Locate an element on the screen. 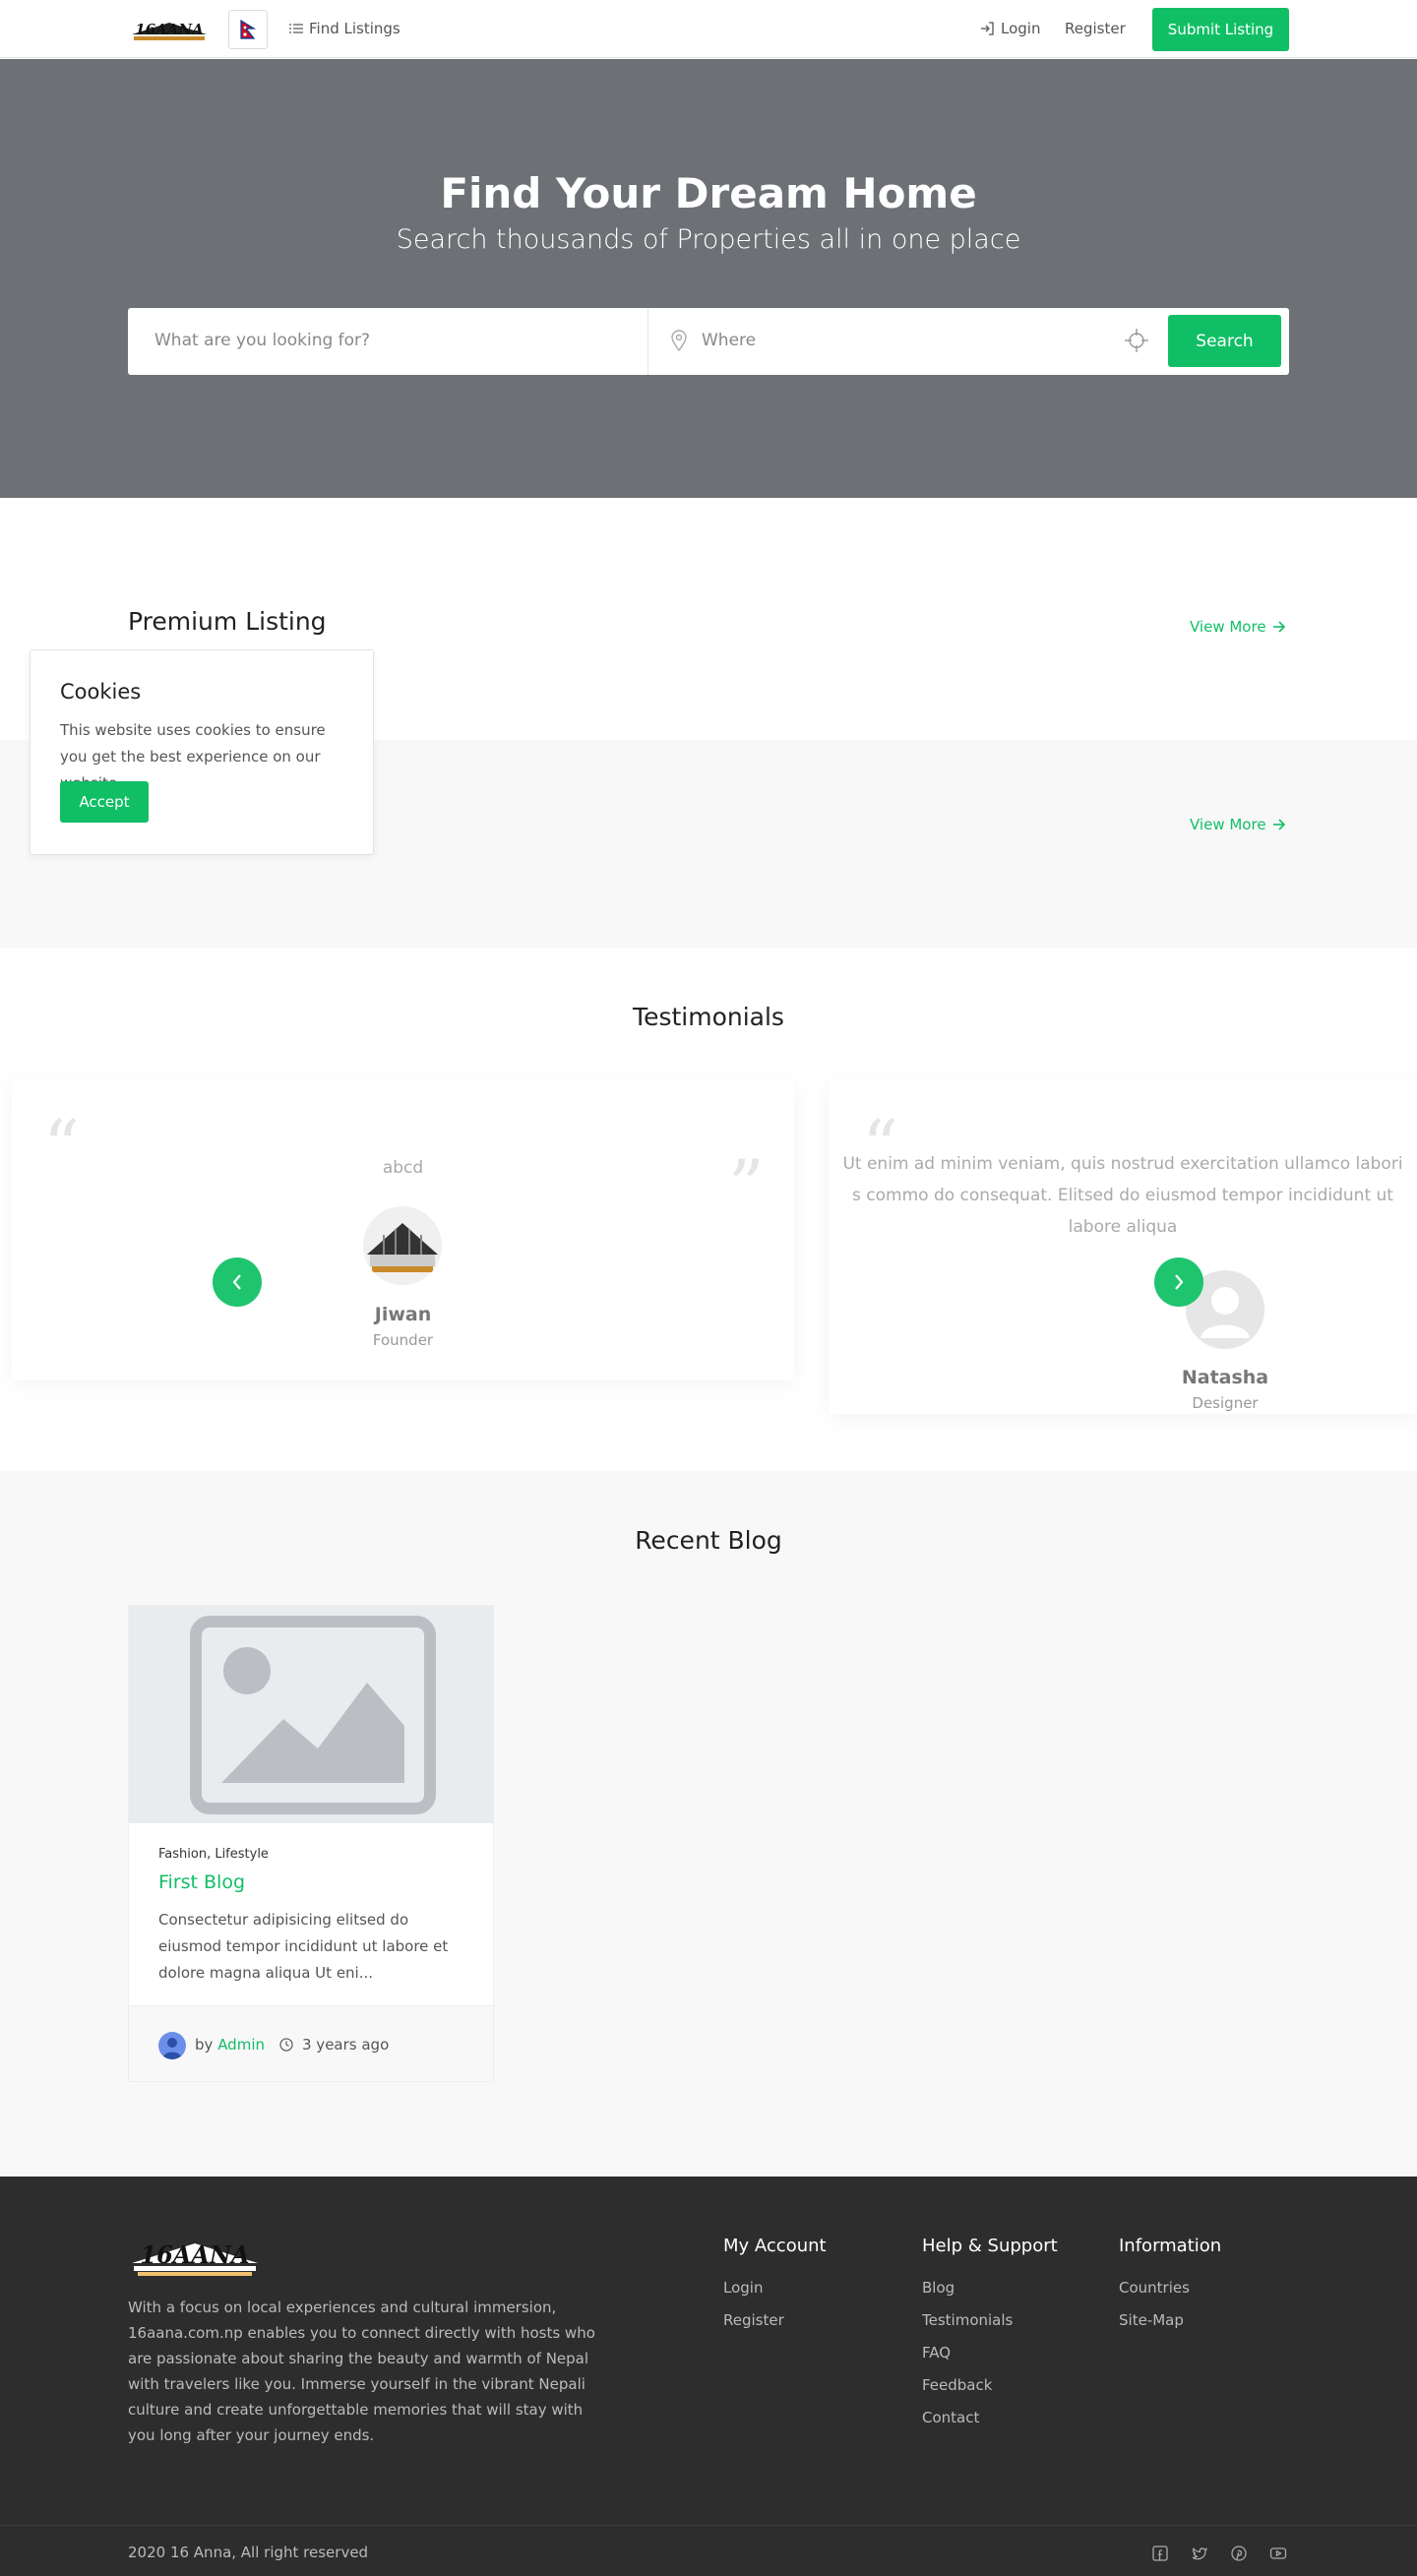 The height and width of the screenshot is (2576, 1417). premium-view-more-link: View More is located at coordinates (1237, 627).